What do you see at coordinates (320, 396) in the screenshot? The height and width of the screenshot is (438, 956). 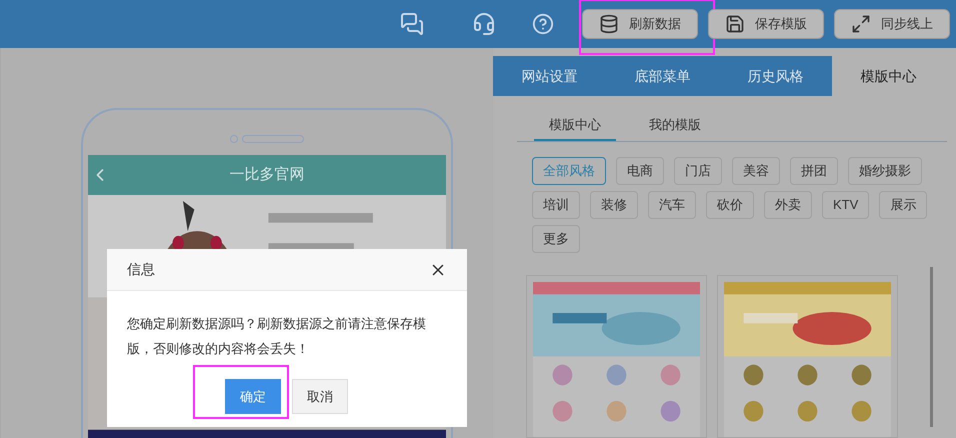 I see `cancel-button: 取消` at bounding box center [320, 396].